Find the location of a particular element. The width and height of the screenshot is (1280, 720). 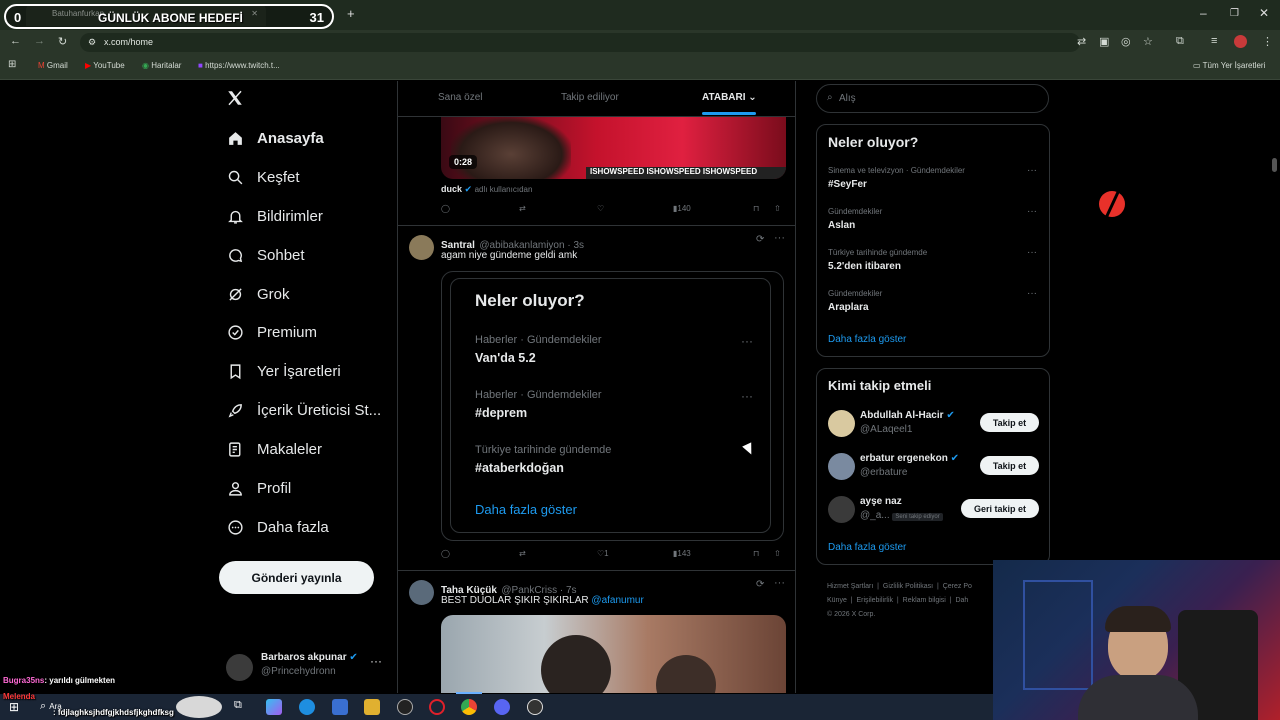

search-input: ⌕ Alış is located at coordinates (932, 98).